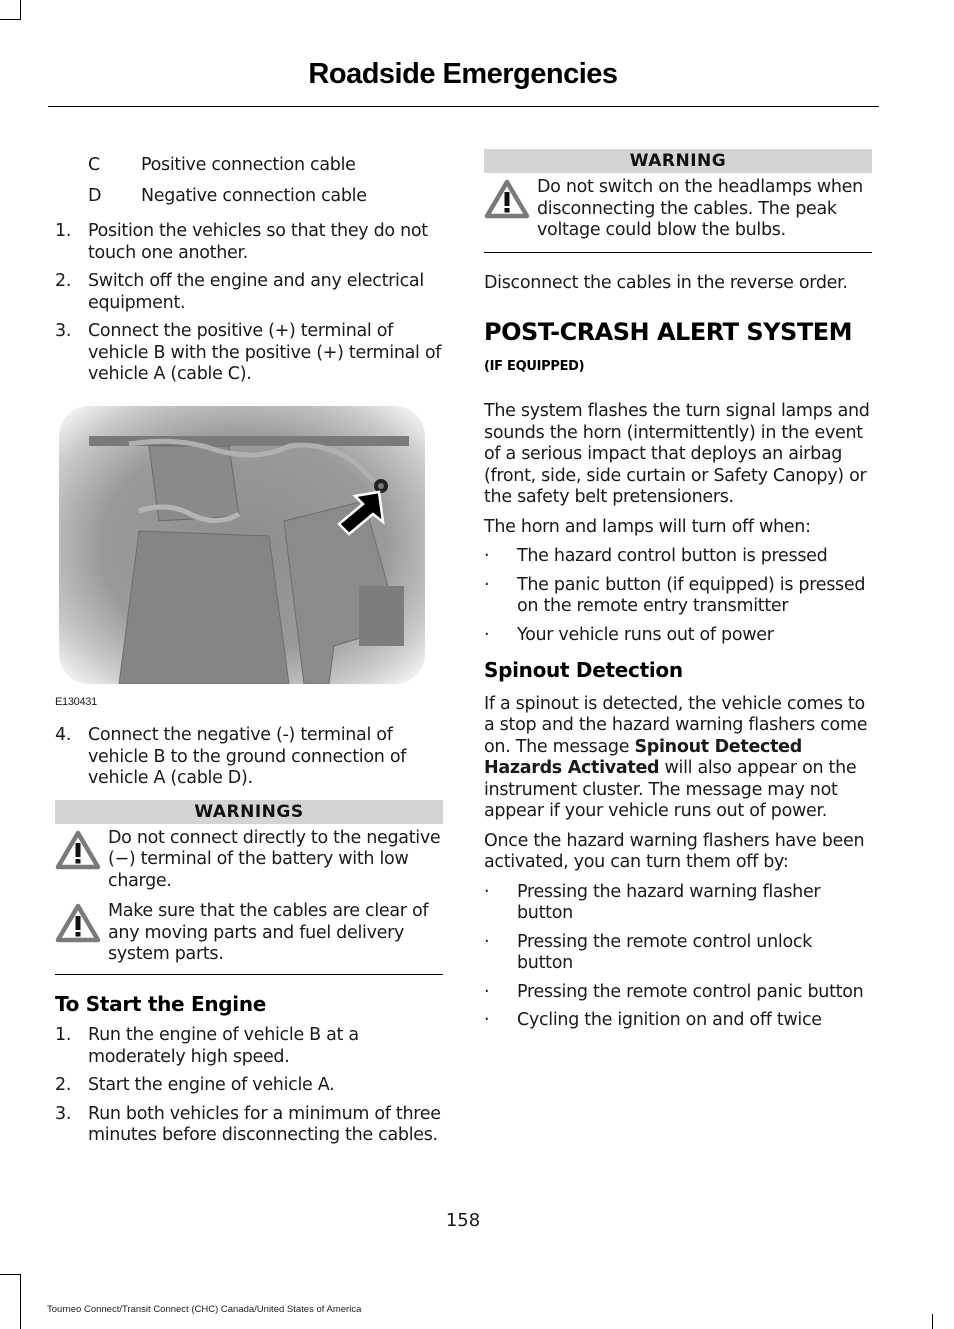 Image resolution: width=954 pixels, height=1329 pixels. I want to click on arrow-pointer-icon, so click(361, 513).